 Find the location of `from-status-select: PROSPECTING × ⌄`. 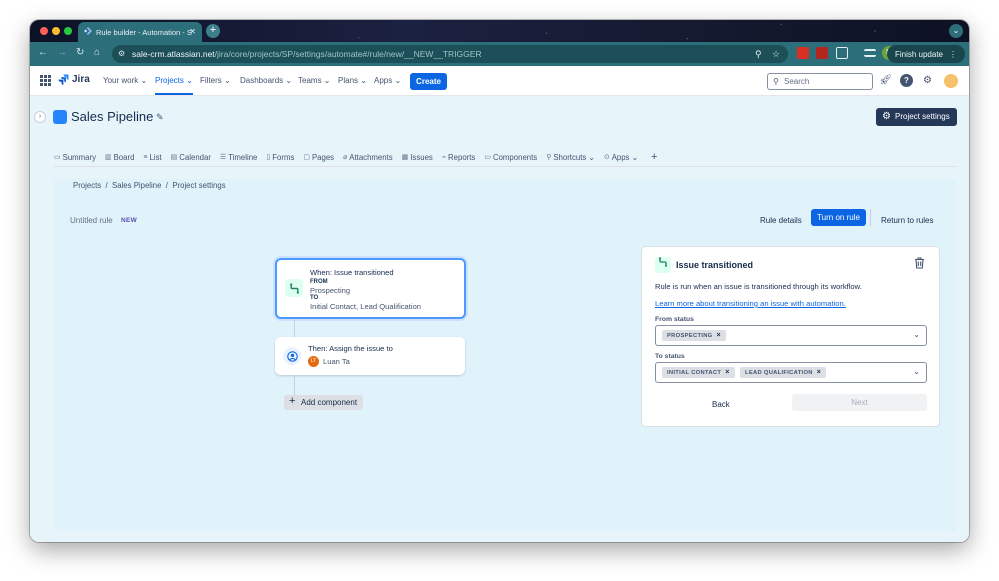

from-status-select: PROSPECTING × ⌄ is located at coordinates (791, 335).